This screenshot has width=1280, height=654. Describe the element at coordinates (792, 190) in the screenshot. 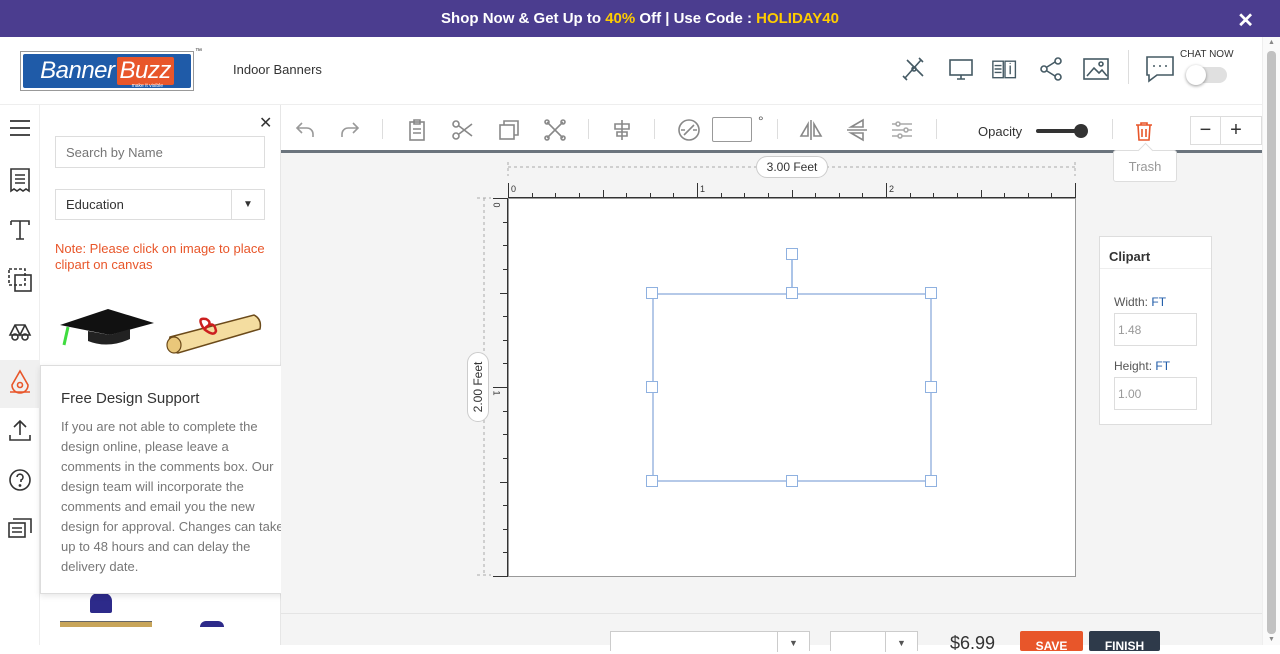

I see `horizontal-ruler-ticks` at that location.